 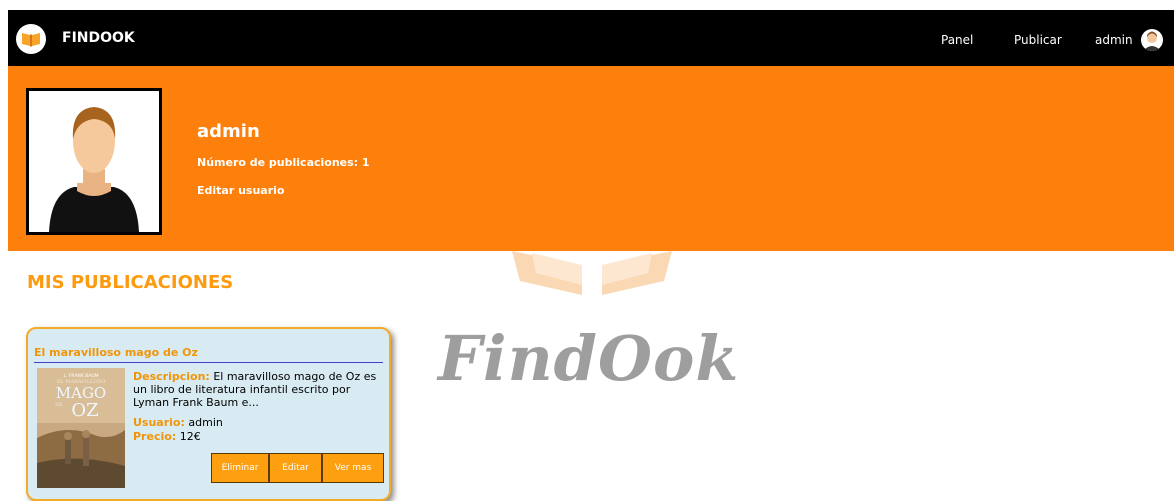 I want to click on user-label: Usuario:, so click(x=159, y=422).